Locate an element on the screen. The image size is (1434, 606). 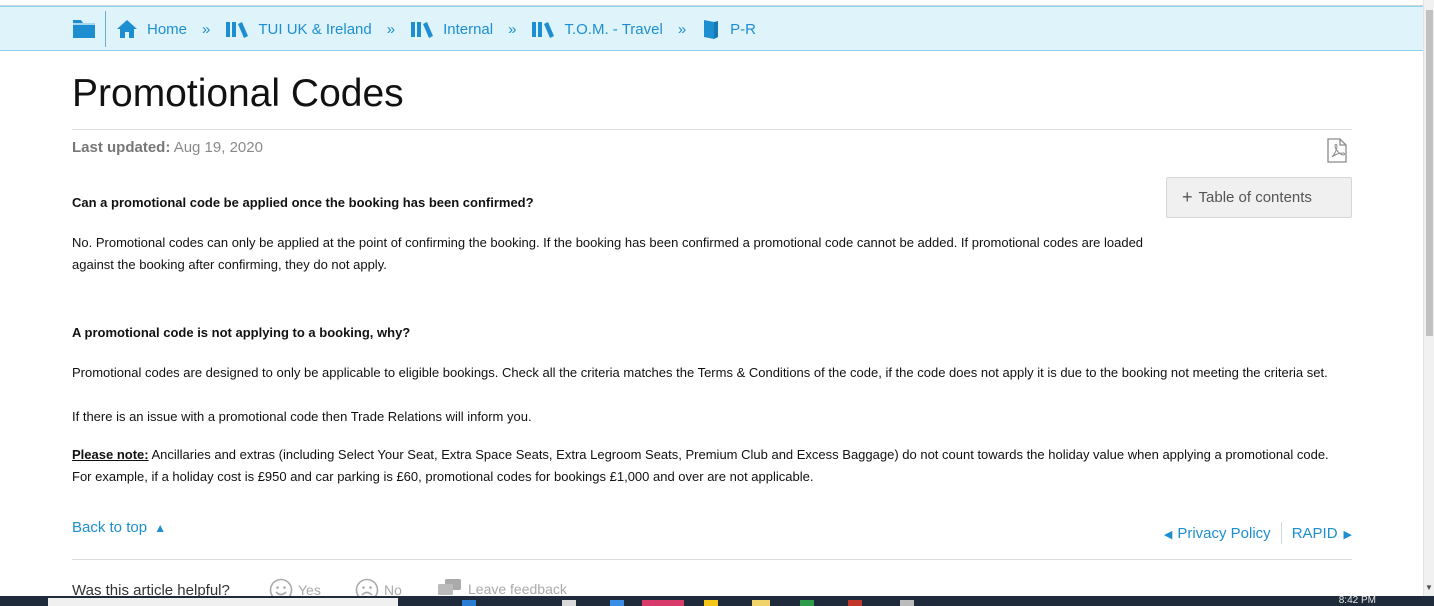
scroll-down-arrow-icon: ▼ is located at coordinates (1429, 587).